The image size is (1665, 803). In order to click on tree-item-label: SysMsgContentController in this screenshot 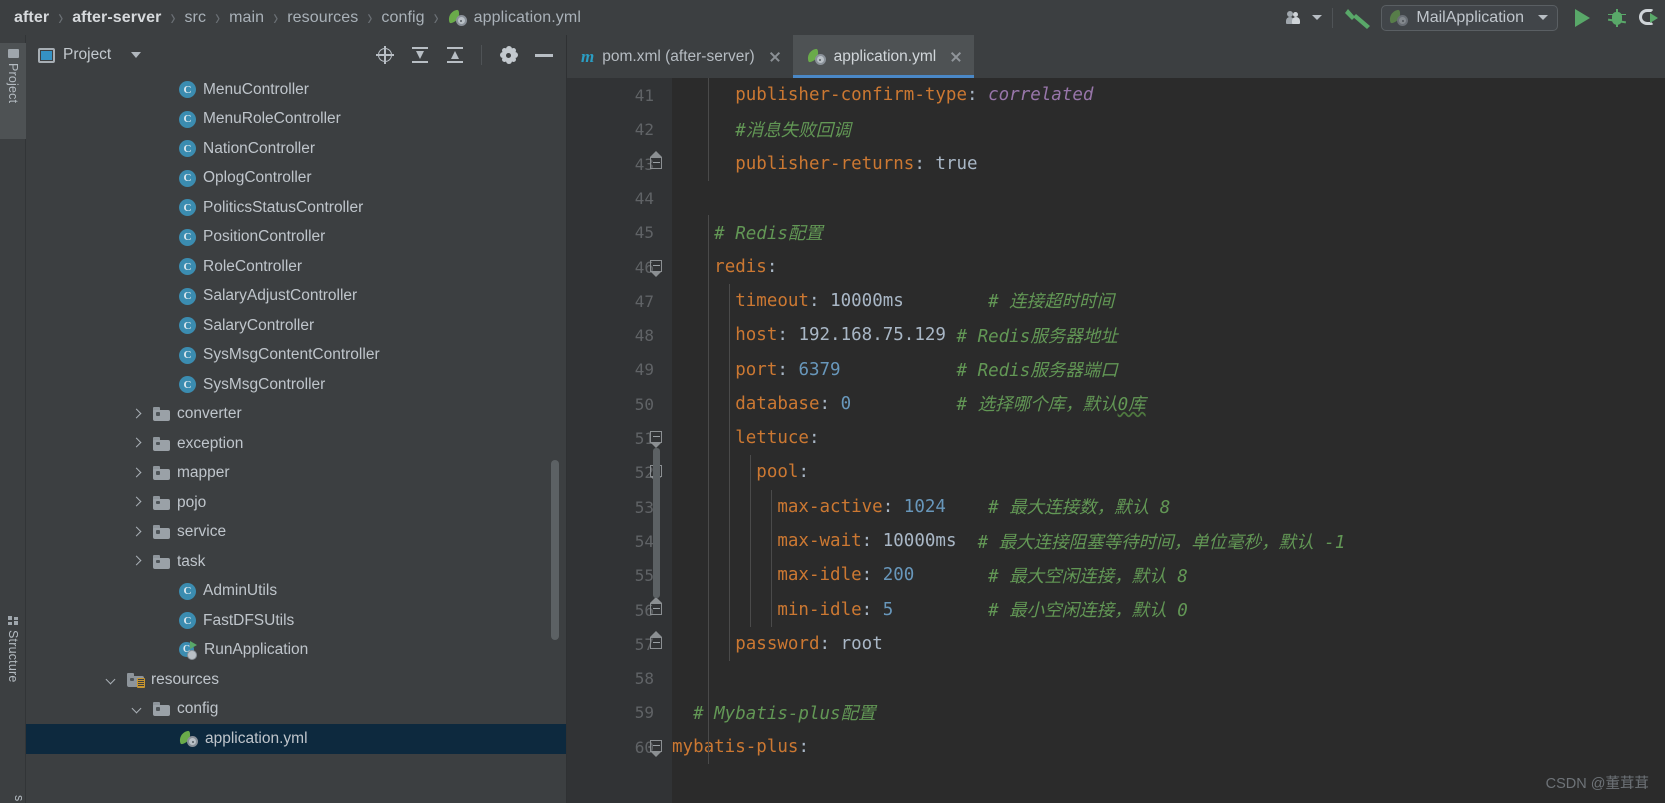, I will do `click(291, 355)`.